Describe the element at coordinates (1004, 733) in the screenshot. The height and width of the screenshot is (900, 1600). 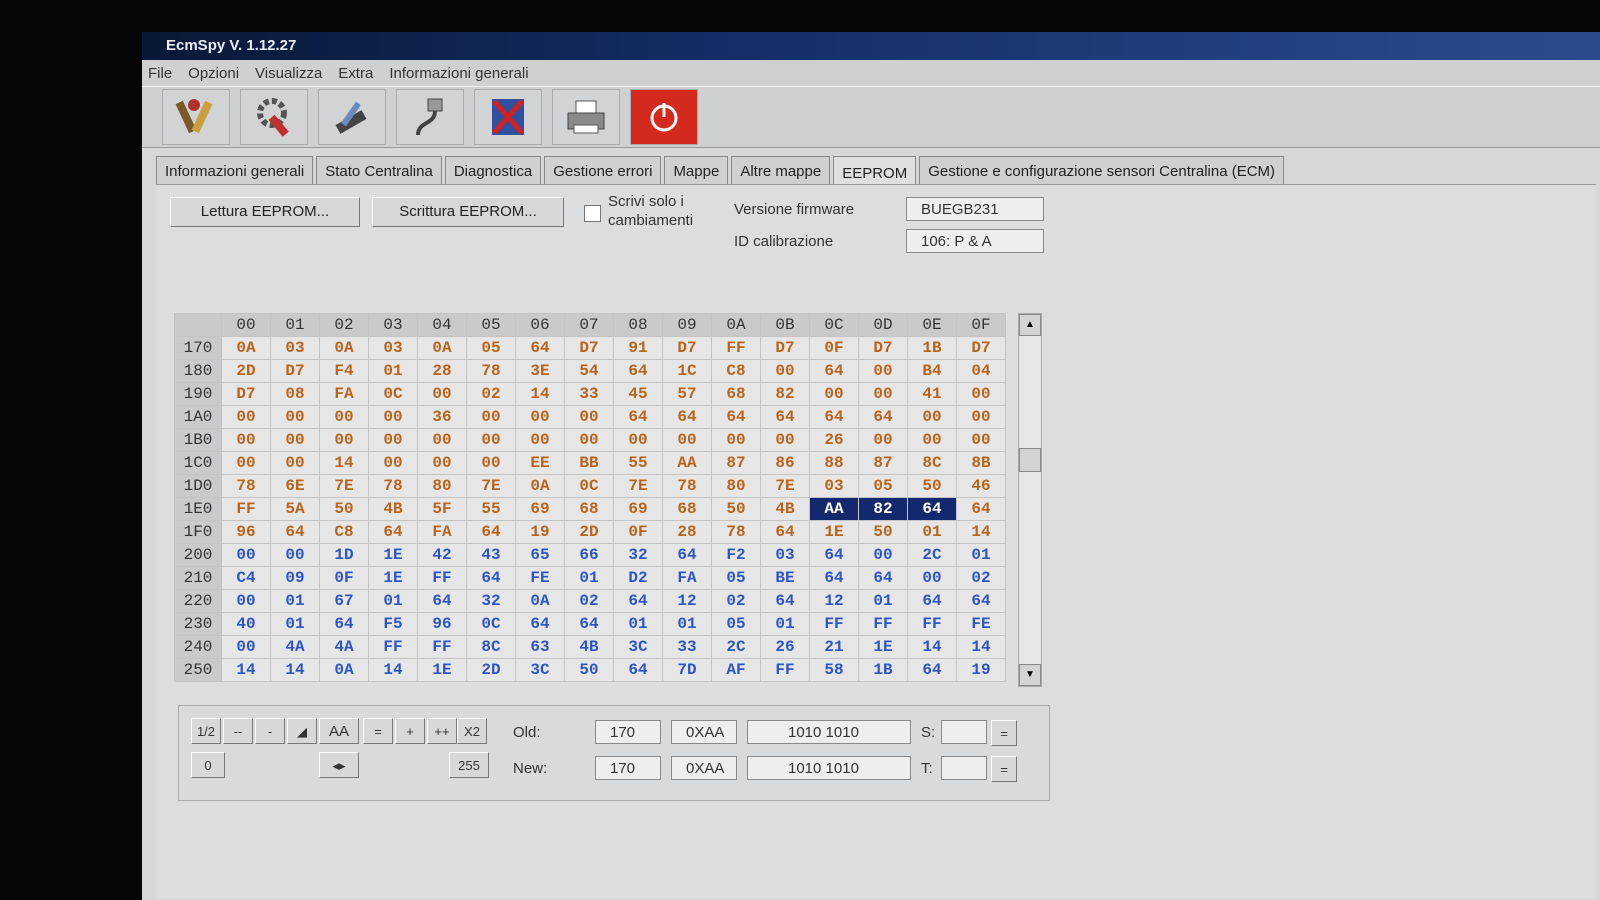
I see `s-apply-button: =` at that location.